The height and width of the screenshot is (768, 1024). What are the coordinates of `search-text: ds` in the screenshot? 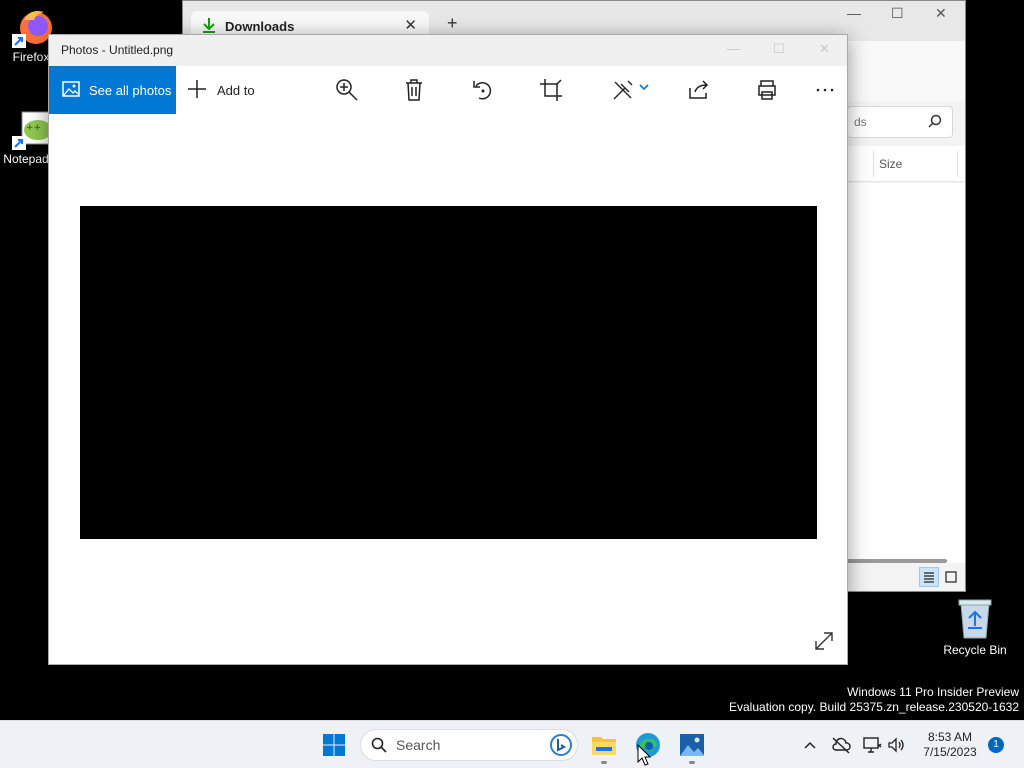 It's located at (860, 122).